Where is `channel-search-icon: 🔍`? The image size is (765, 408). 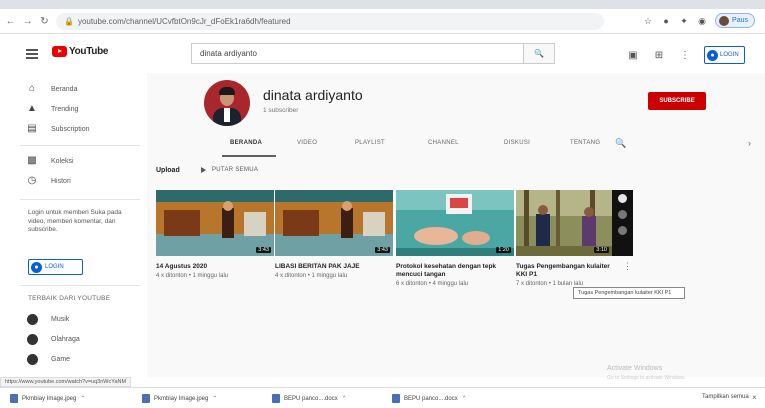
channel-search-icon: 🔍 is located at coordinates (620, 143).